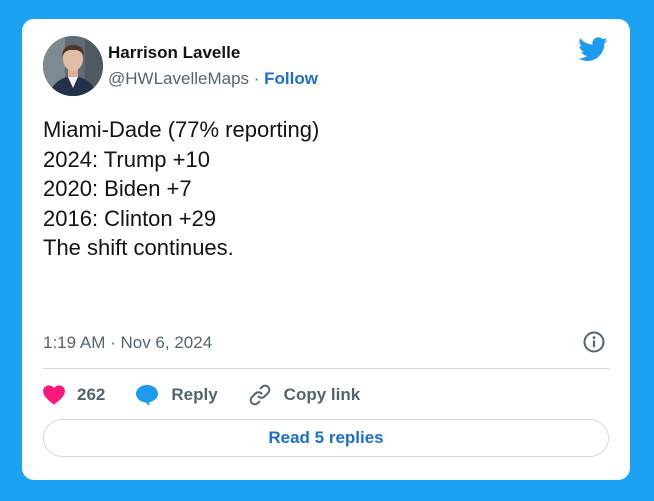  I want to click on copy-link-button: Copy link, so click(304, 395).